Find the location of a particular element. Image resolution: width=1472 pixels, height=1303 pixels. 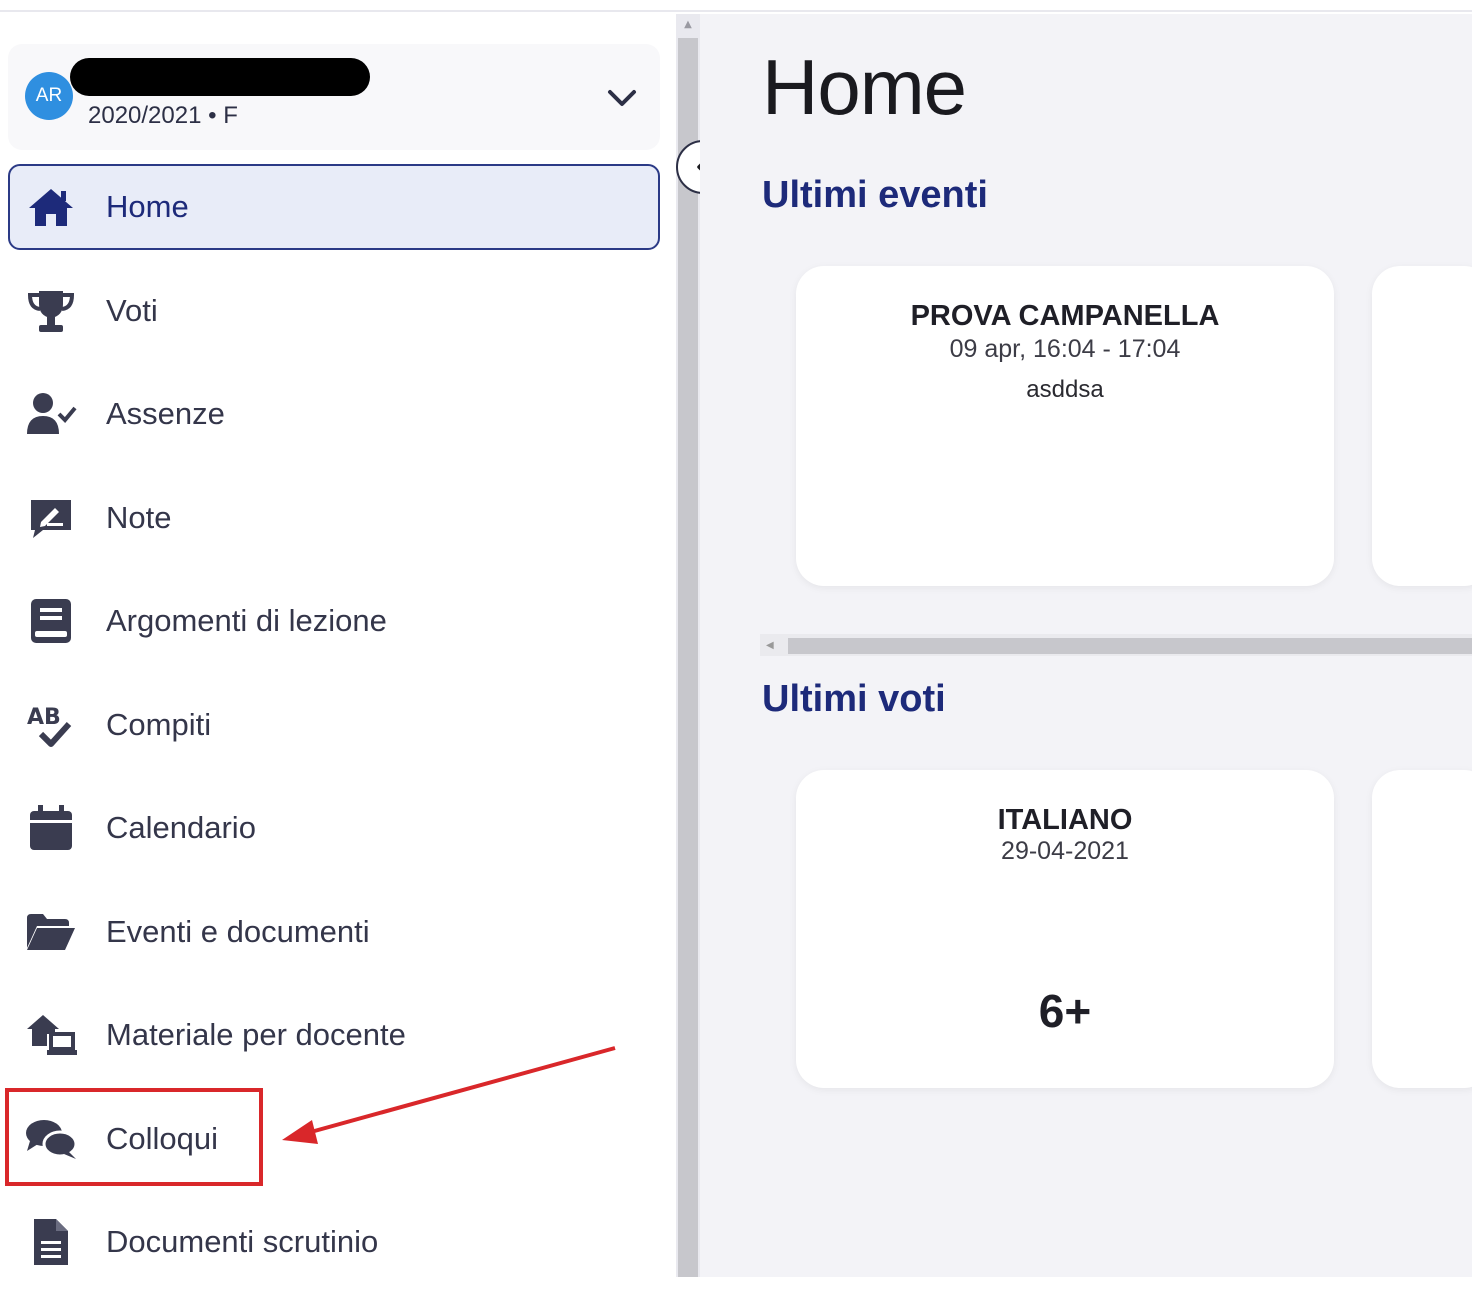

scroll-left-arrow-icon: ◀ is located at coordinates (773, 646).